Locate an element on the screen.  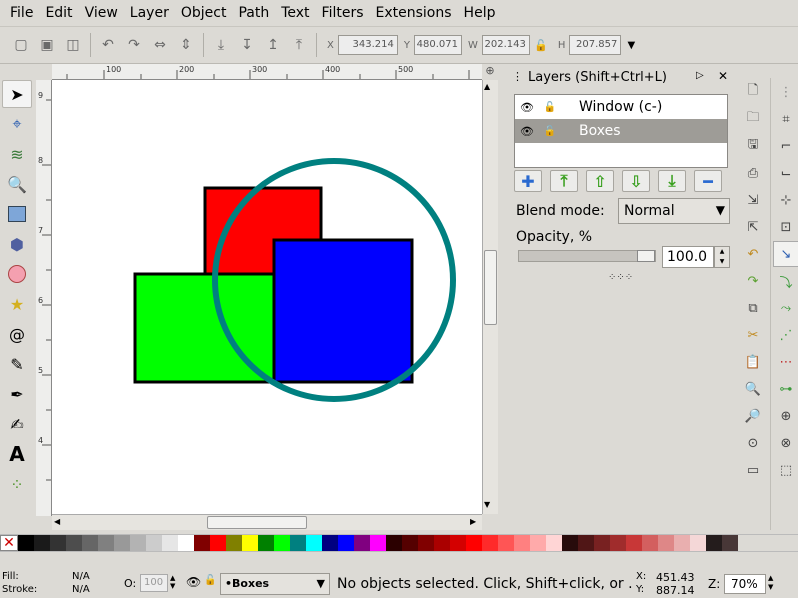
deselect-icon: ◫ is located at coordinates (73, 45).